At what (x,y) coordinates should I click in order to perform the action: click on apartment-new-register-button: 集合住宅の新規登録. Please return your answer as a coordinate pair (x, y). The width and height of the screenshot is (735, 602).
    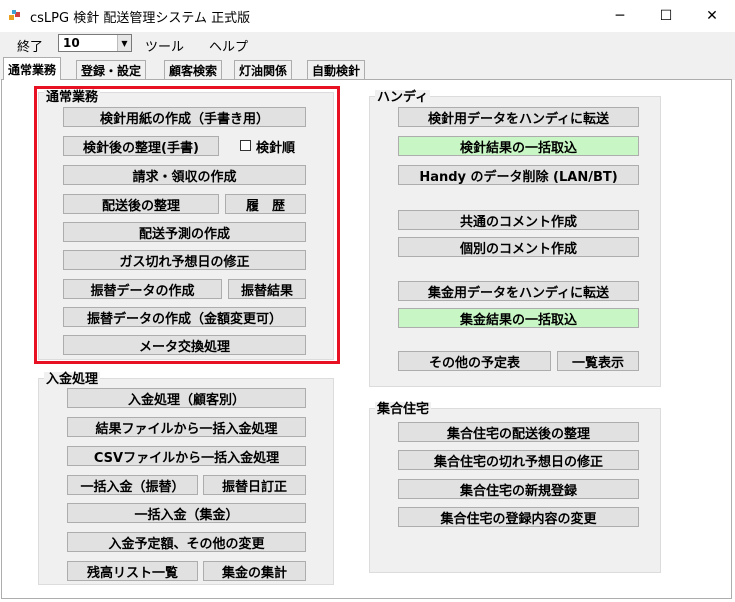
    Looking at the image, I should click on (518, 489).